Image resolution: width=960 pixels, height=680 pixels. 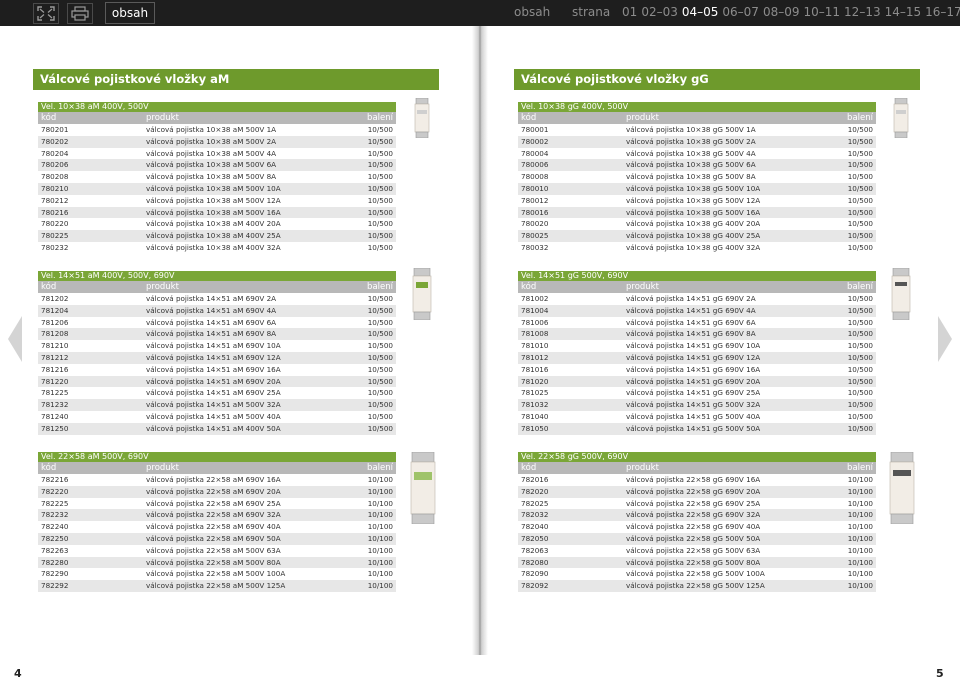 What do you see at coordinates (55, 334) in the screenshot?
I see `cell-code: 781208` at bounding box center [55, 334].